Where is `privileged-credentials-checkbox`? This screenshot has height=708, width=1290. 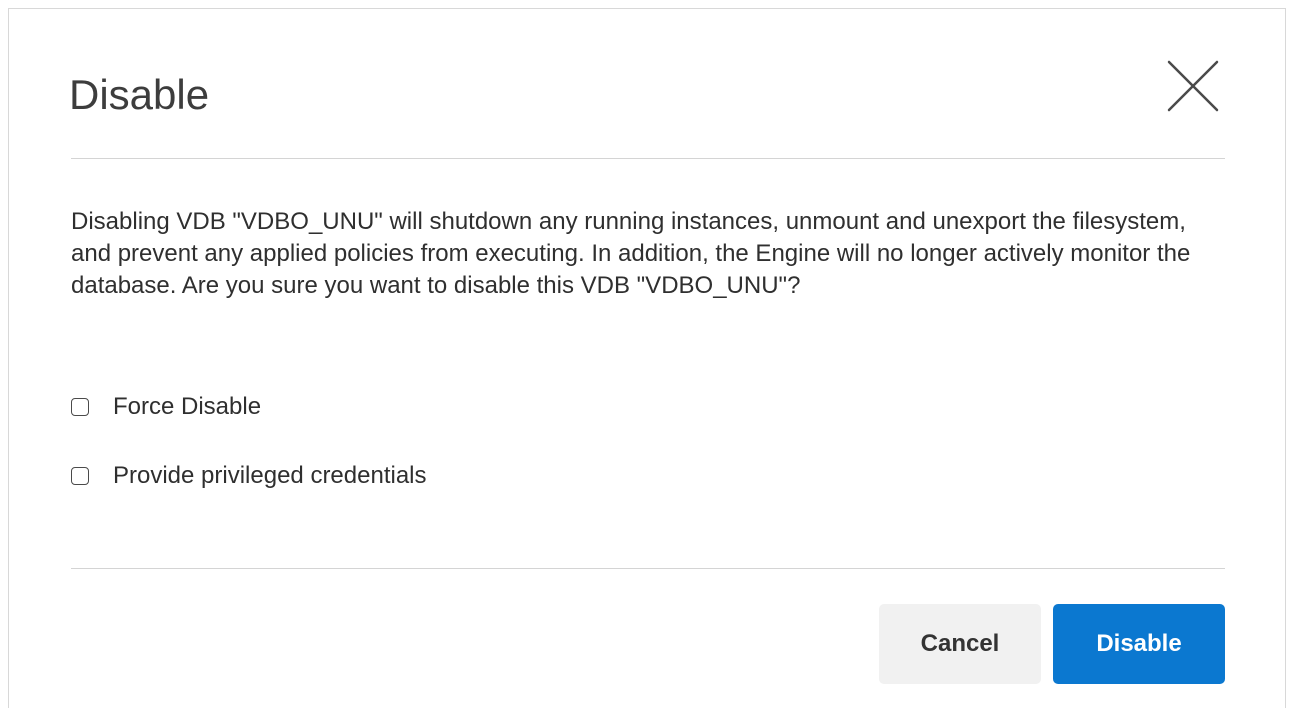 privileged-credentials-checkbox is located at coordinates (80, 476).